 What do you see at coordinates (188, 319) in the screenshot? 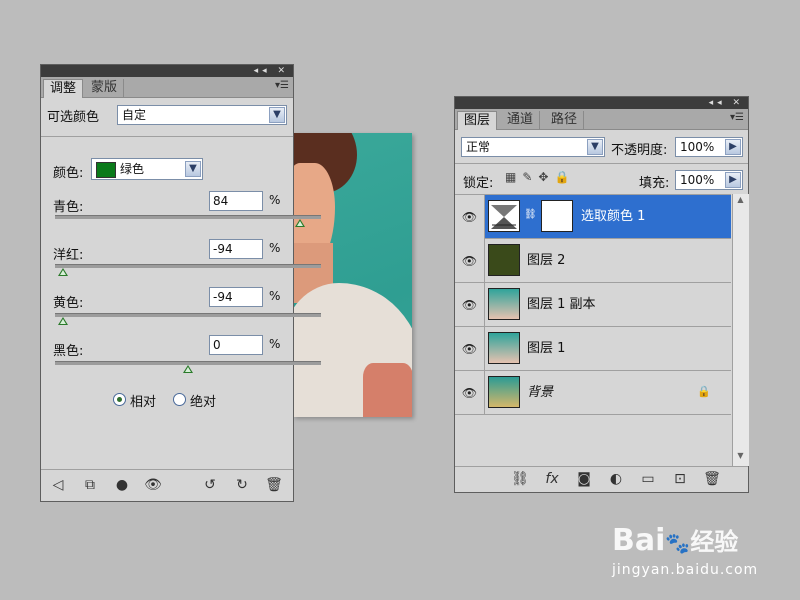
I see `yellow-slider` at bounding box center [188, 319].